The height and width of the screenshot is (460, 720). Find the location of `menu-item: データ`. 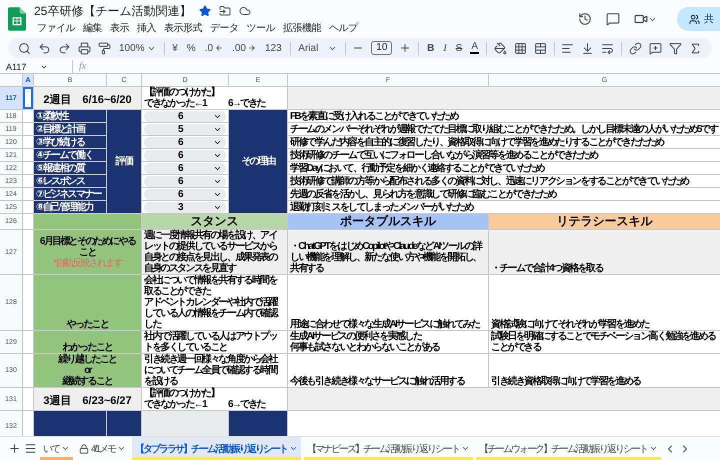

menu-item: データ is located at coordinates (224, 28).